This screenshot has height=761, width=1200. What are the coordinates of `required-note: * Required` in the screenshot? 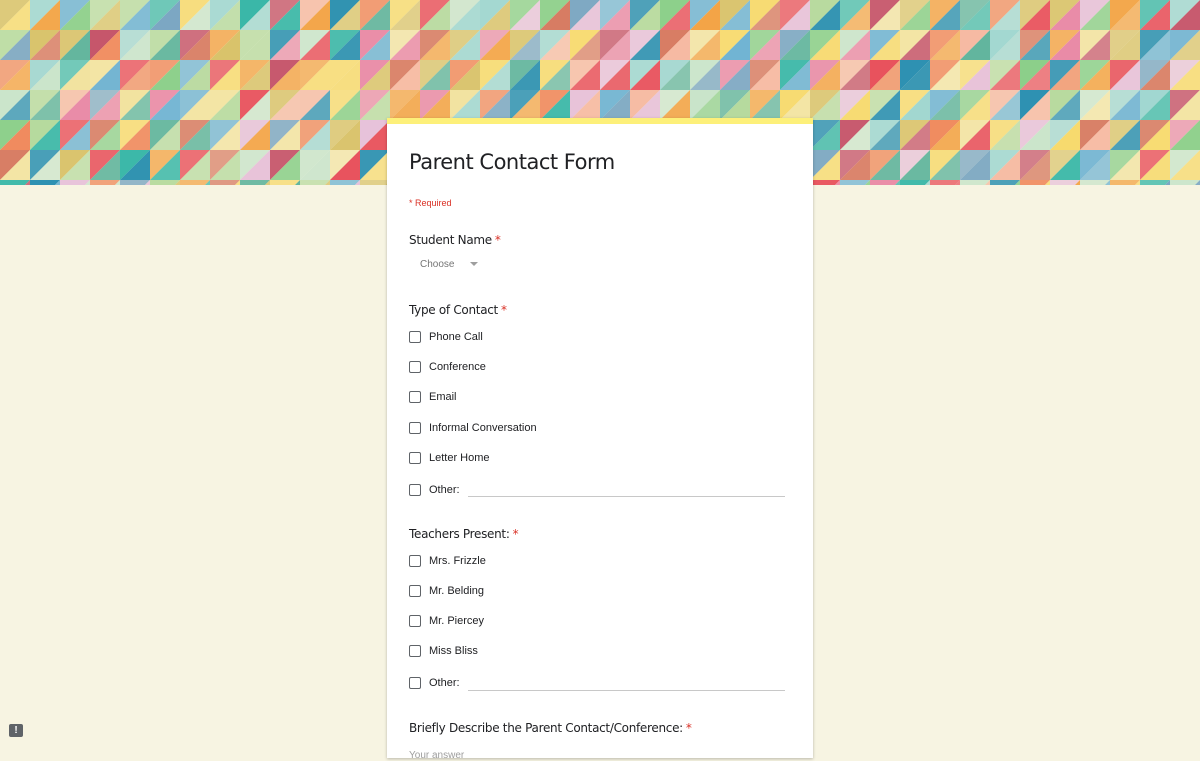 It's located at (430, 203).